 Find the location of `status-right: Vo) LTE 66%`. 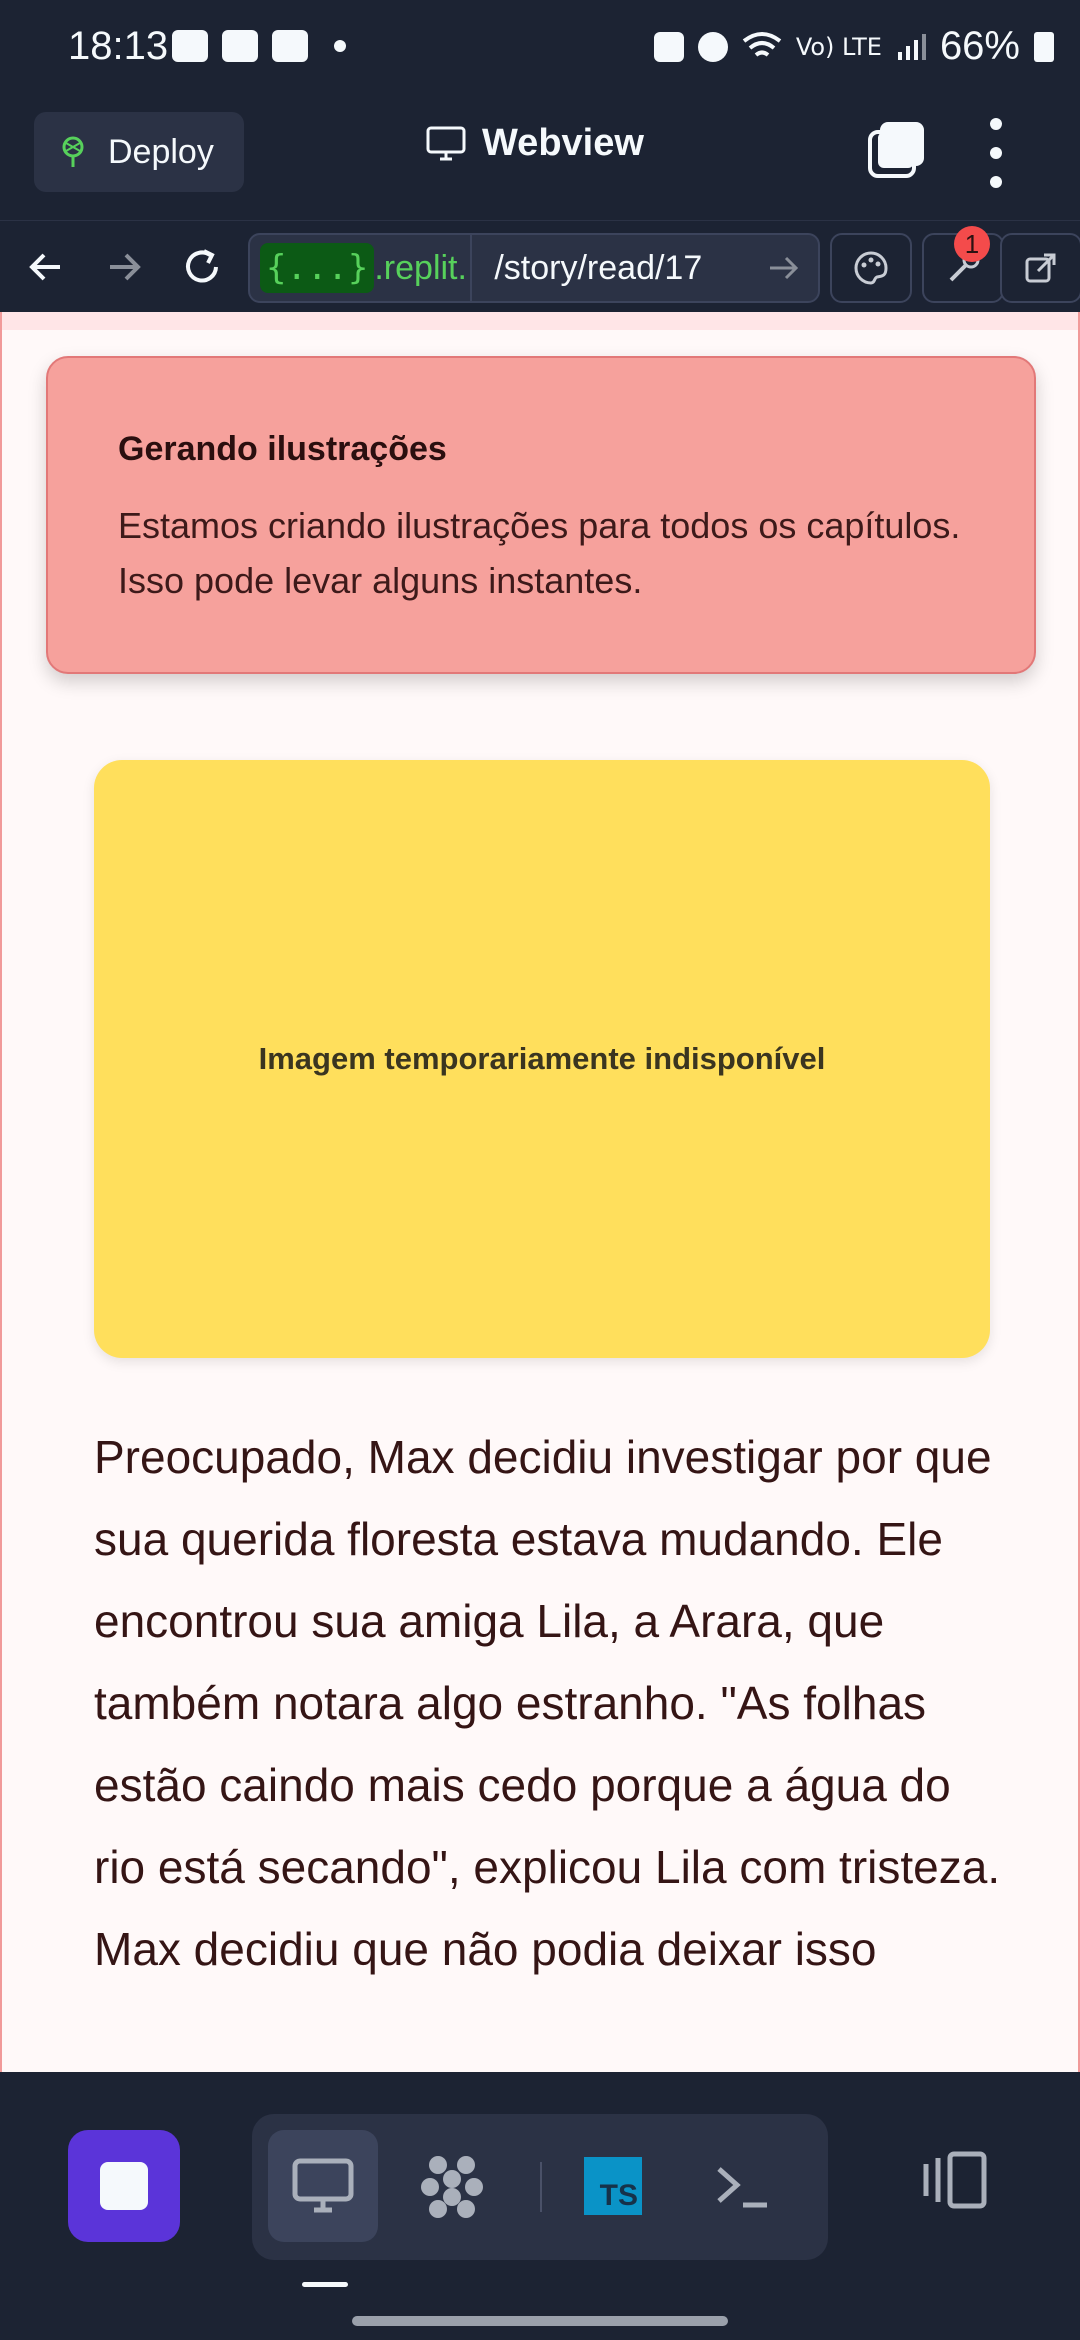

status-right: Vo) LTE 66% is located at coordinates (853, 46).